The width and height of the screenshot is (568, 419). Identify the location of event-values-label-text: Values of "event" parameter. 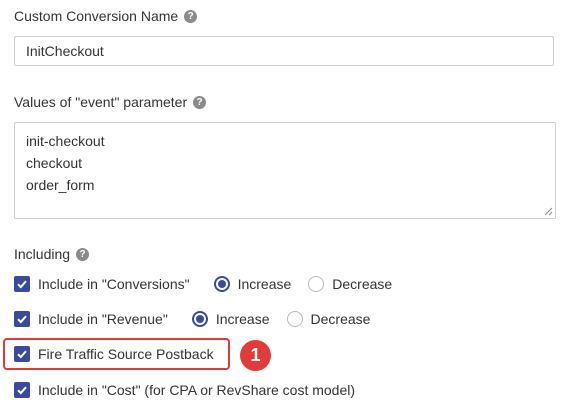
(101, 102).